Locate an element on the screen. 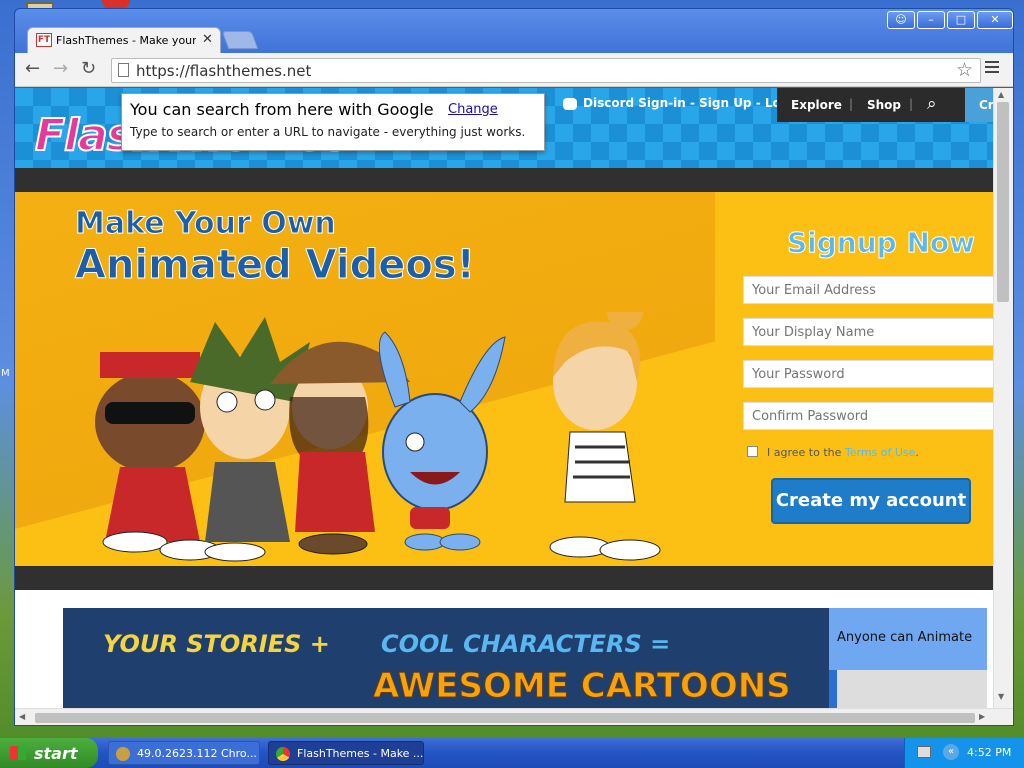  back-icon: ← is located at coordinates (32, 69).